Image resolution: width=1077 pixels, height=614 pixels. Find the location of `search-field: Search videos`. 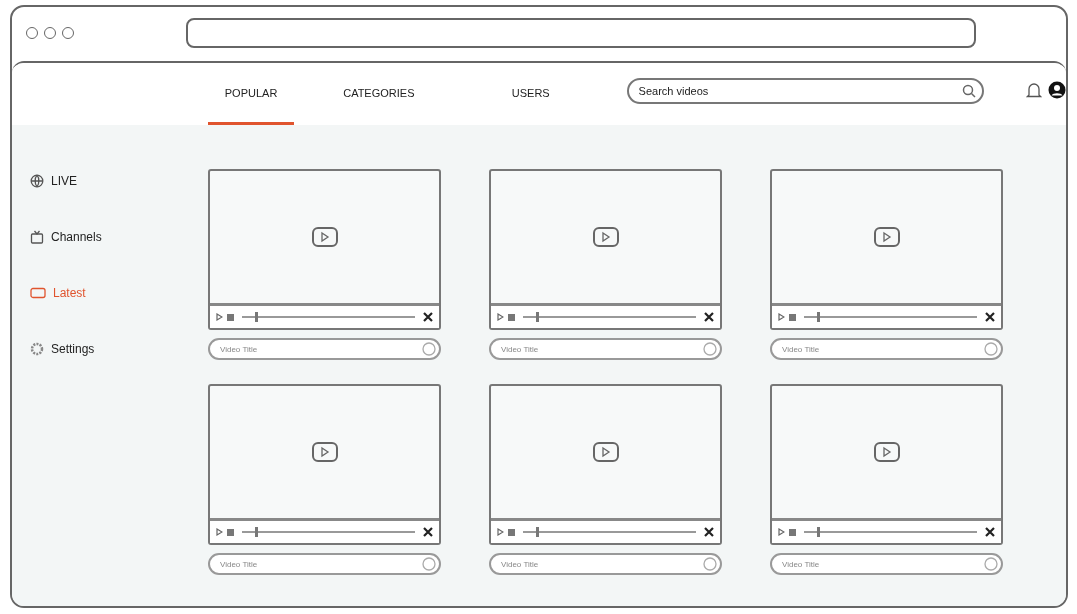

search-field: Search videos is located at coordinates (805, 91).